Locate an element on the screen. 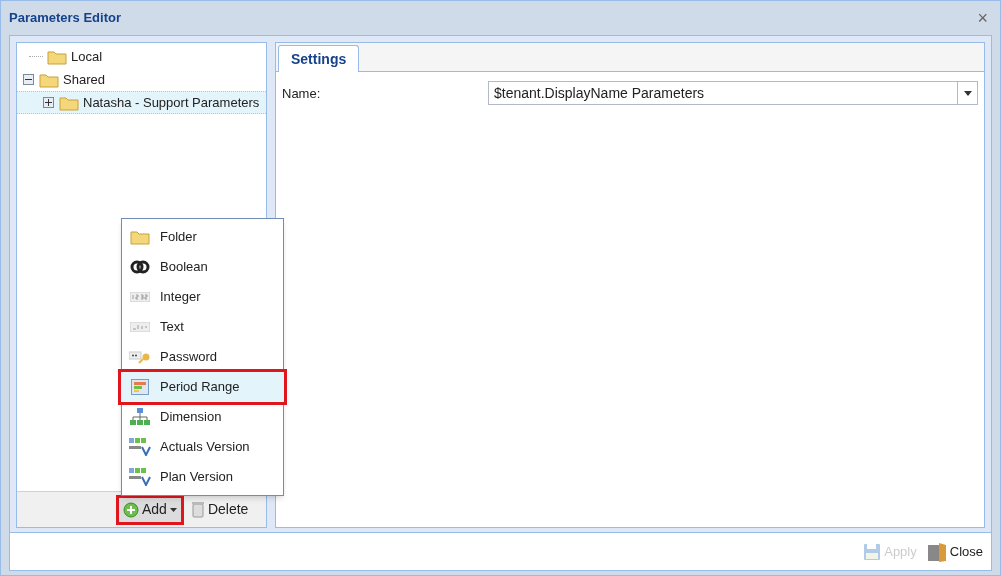 The width and height of the screenshot is (1001, 576). tab: Settings is located at coordinates (319, 58).